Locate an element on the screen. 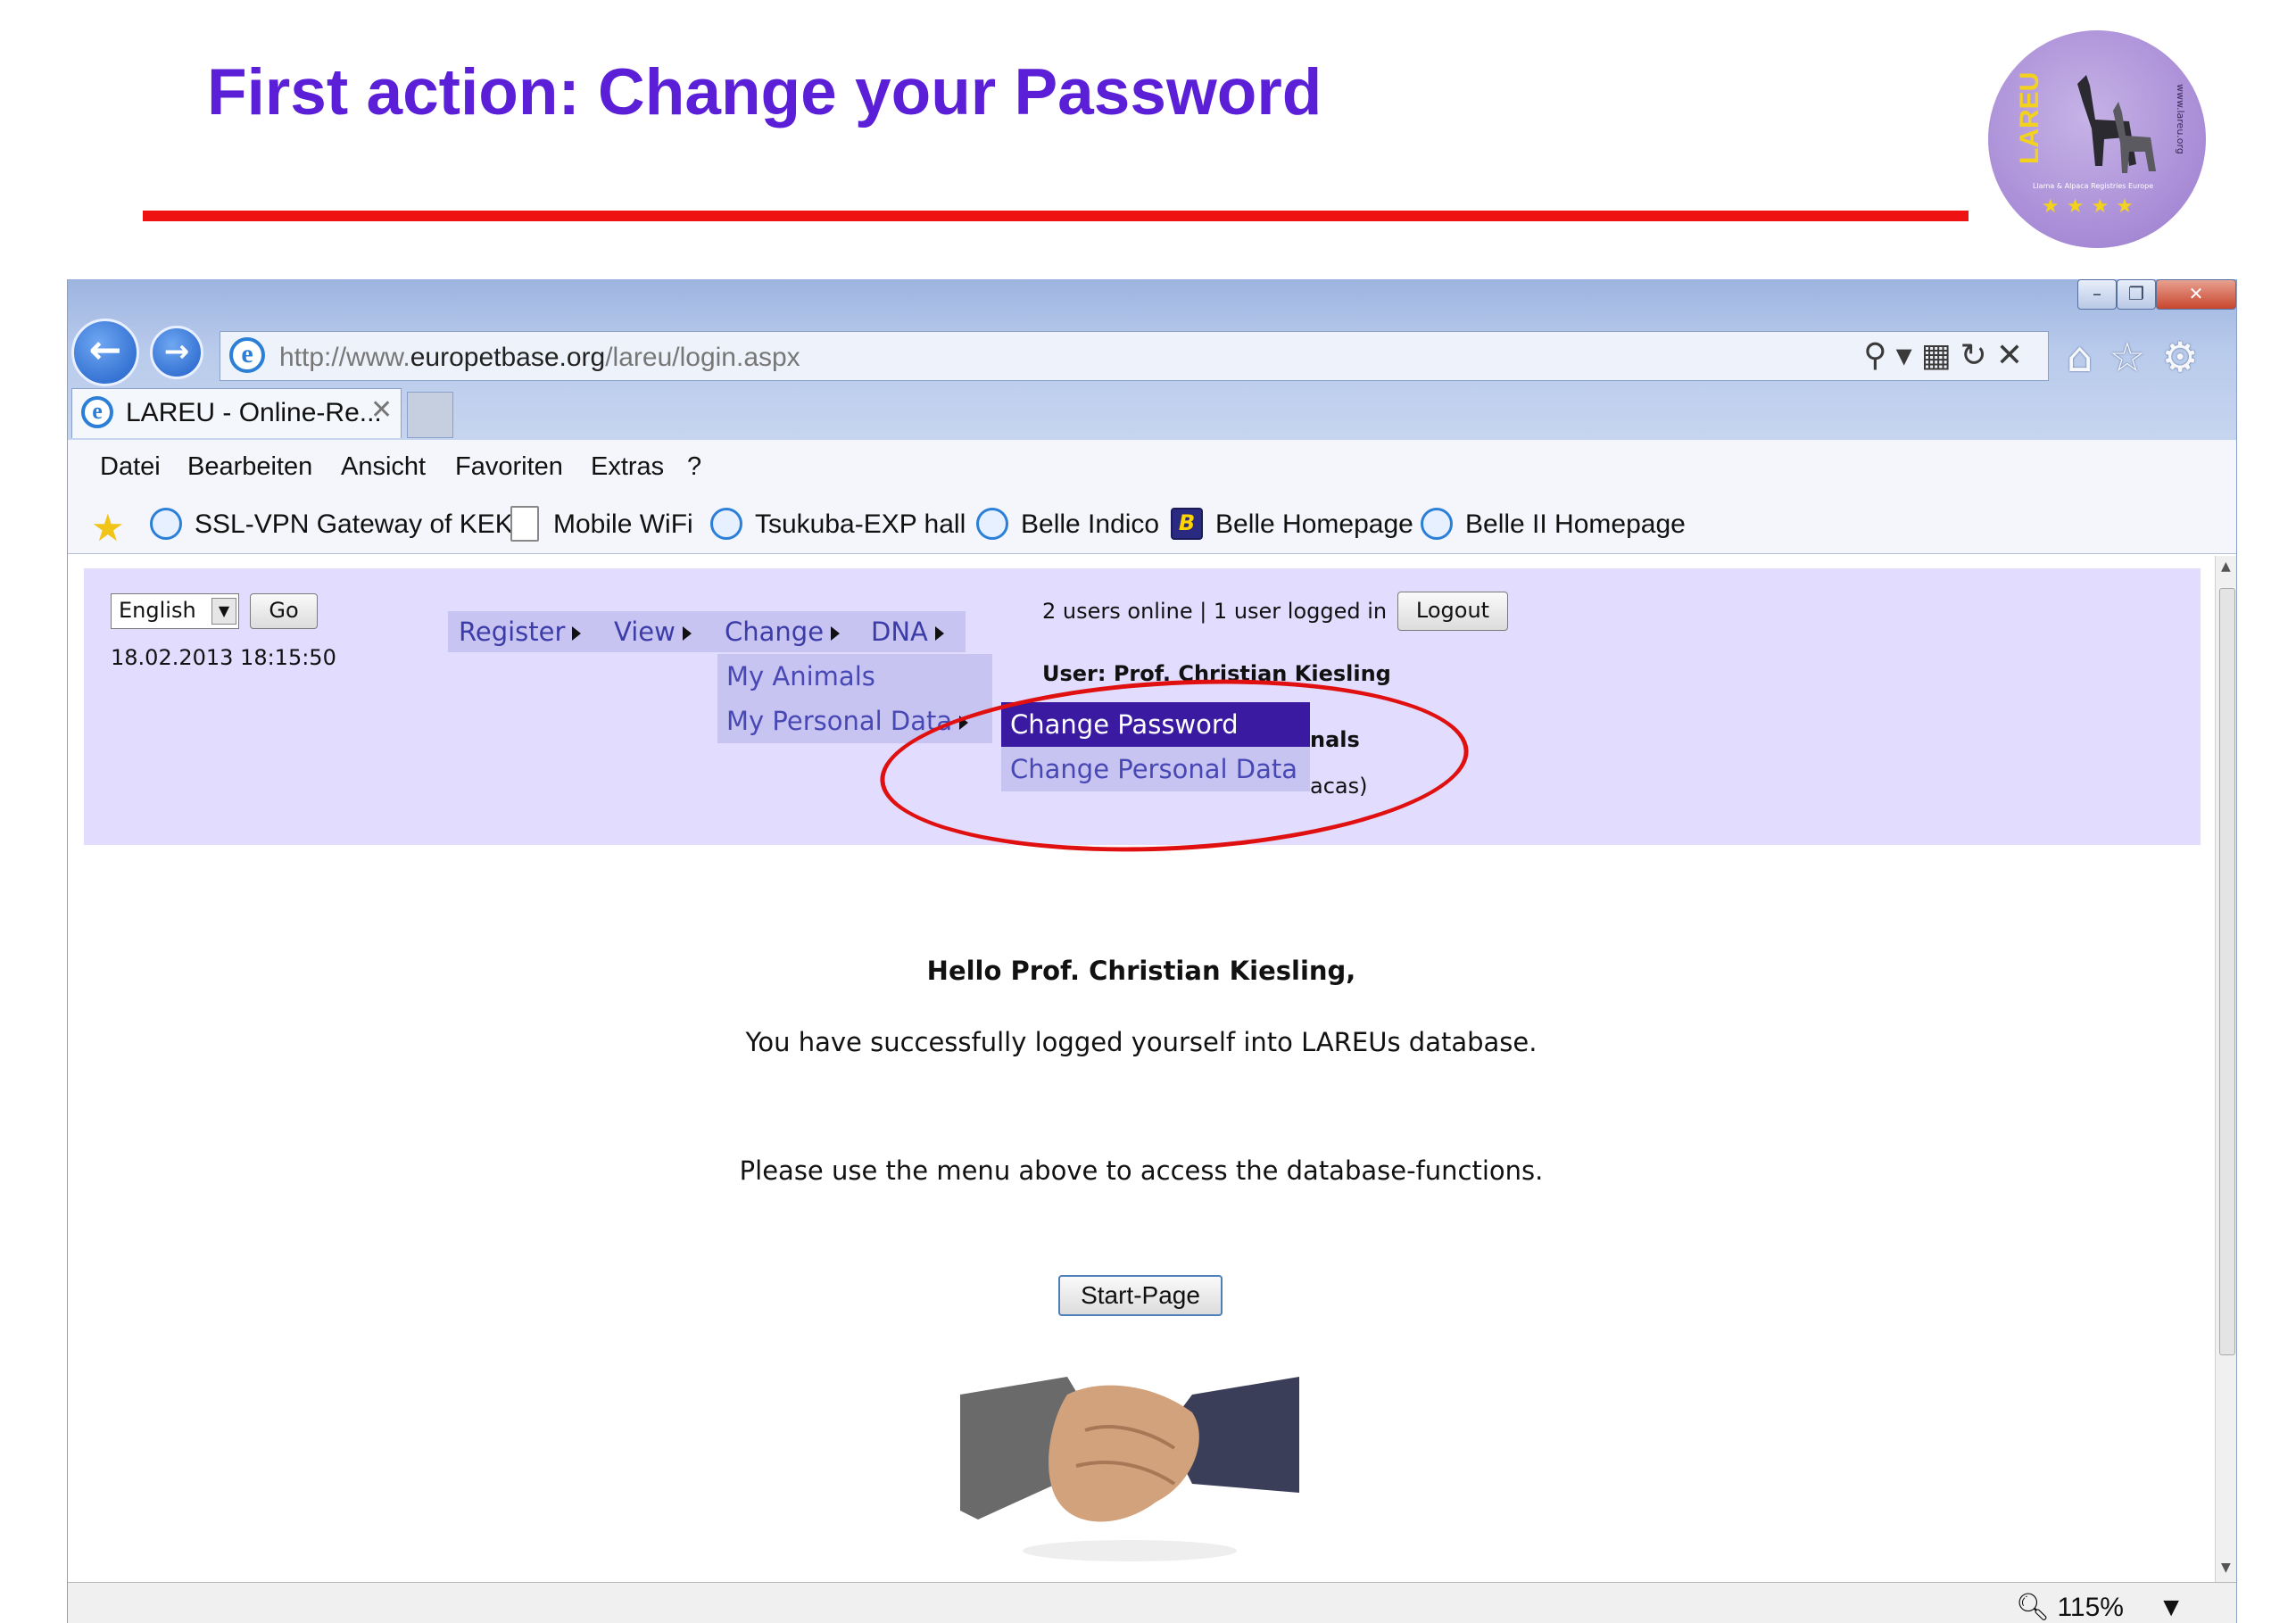 This screenshot has width=2296, height=1623. fav-mobile-wifi: Mobile WiFi is located at coordinates (623, 524).